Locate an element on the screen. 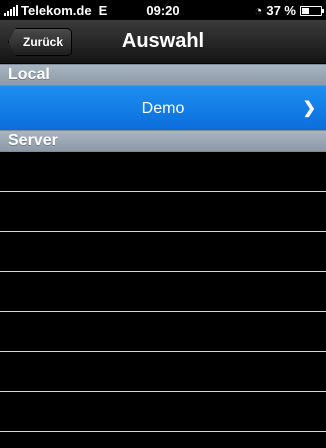 The height and width of the screenshot is (448, 326). rotation-lock-icon: ◔ is located at coordinates (258, 10).